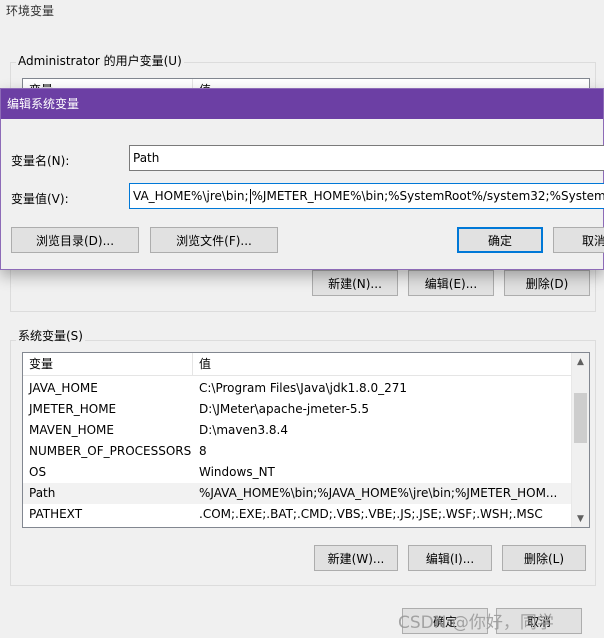  I want to click on system-col-name: 变量, so click(108, 364).